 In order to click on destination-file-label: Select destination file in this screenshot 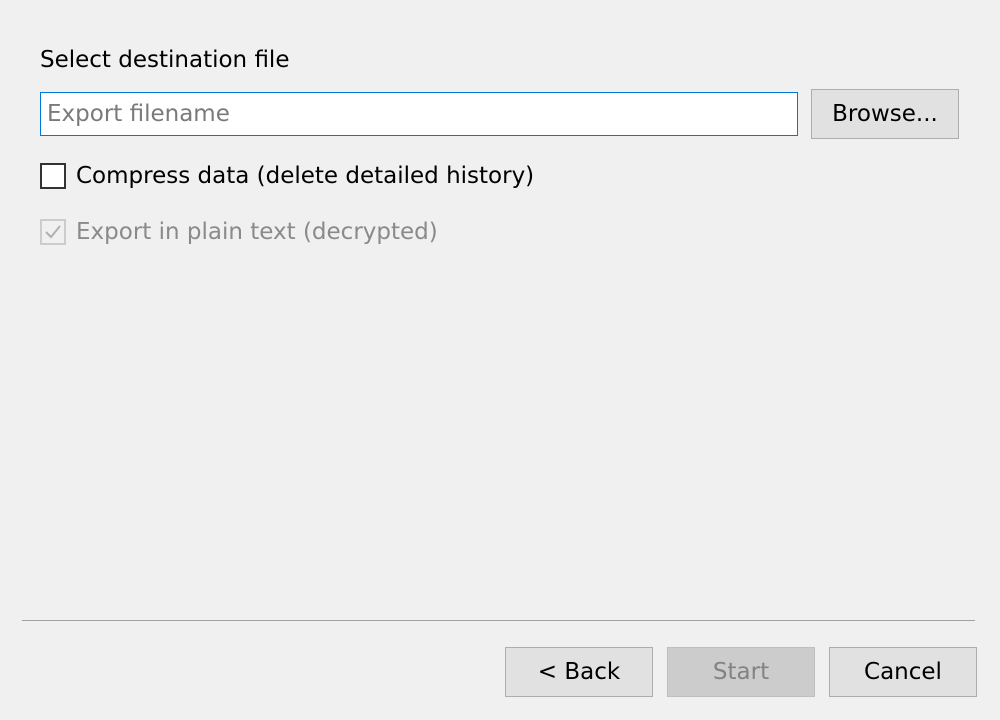, I will do `click(165, 60)`.